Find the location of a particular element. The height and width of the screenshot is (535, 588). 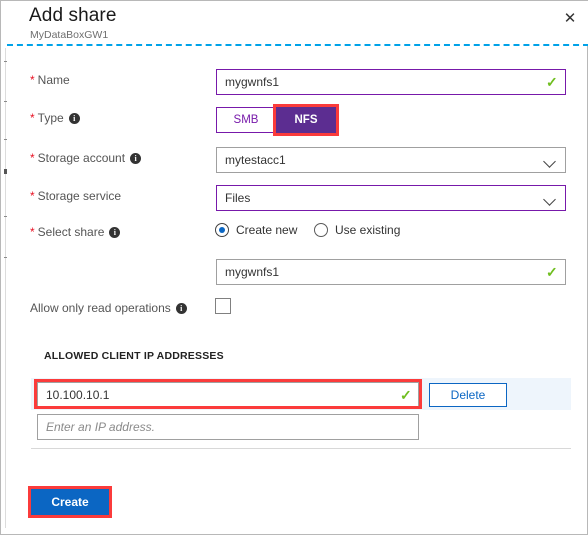

storage-service-select is located at coordinates (391, 198).